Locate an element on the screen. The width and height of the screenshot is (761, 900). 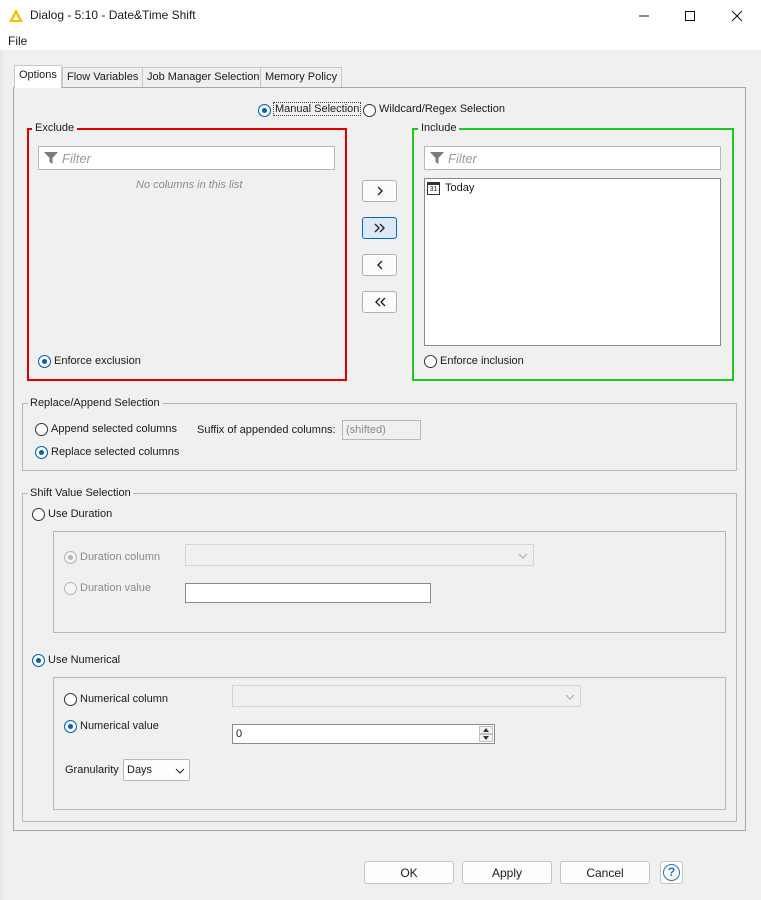
include-filter-placeholder: Filter is located at coordinates (462, 158).